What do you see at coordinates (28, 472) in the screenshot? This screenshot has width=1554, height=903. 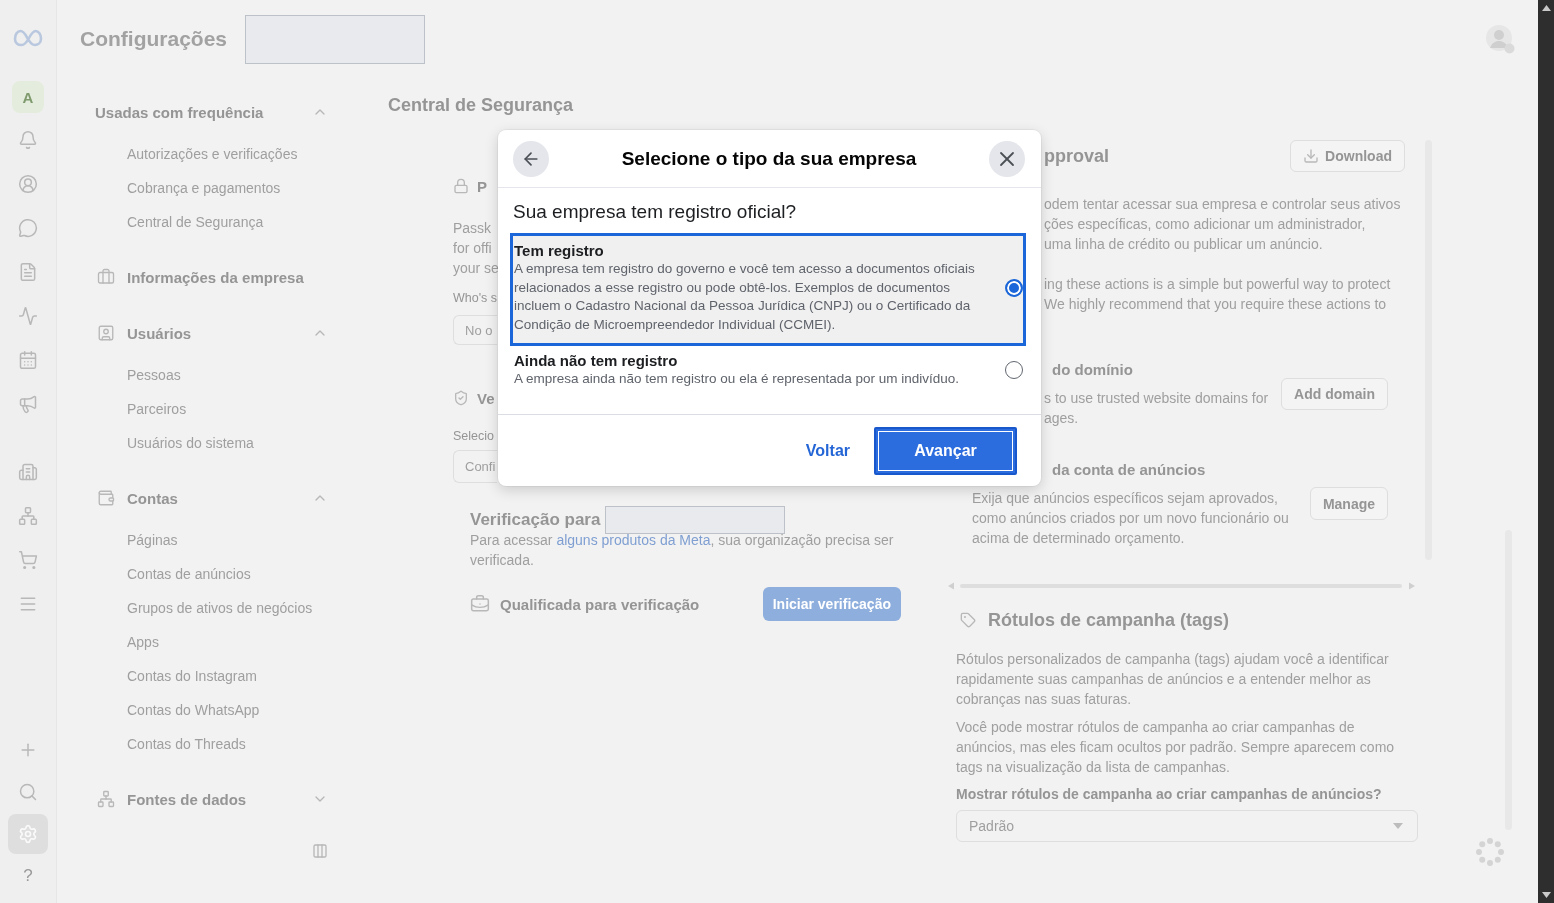 I see `building-icon` at bounding box center [28, 472].